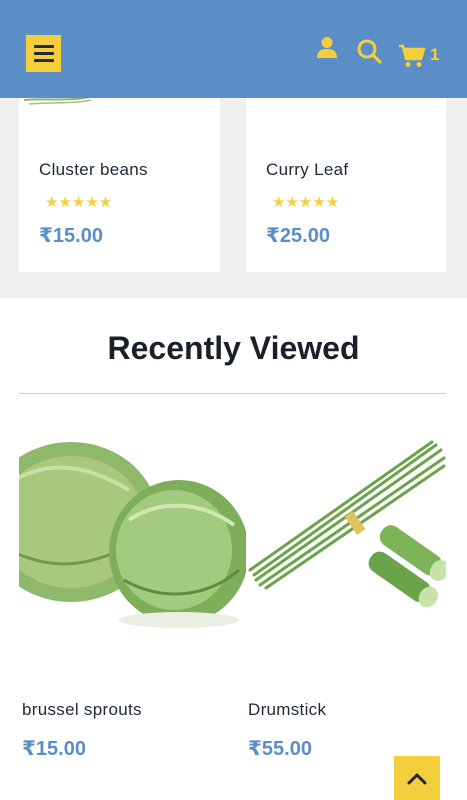  Describe the element at coordinates (280, 749) in the screenshot. I see `product-price: ₹55.00` at that location.